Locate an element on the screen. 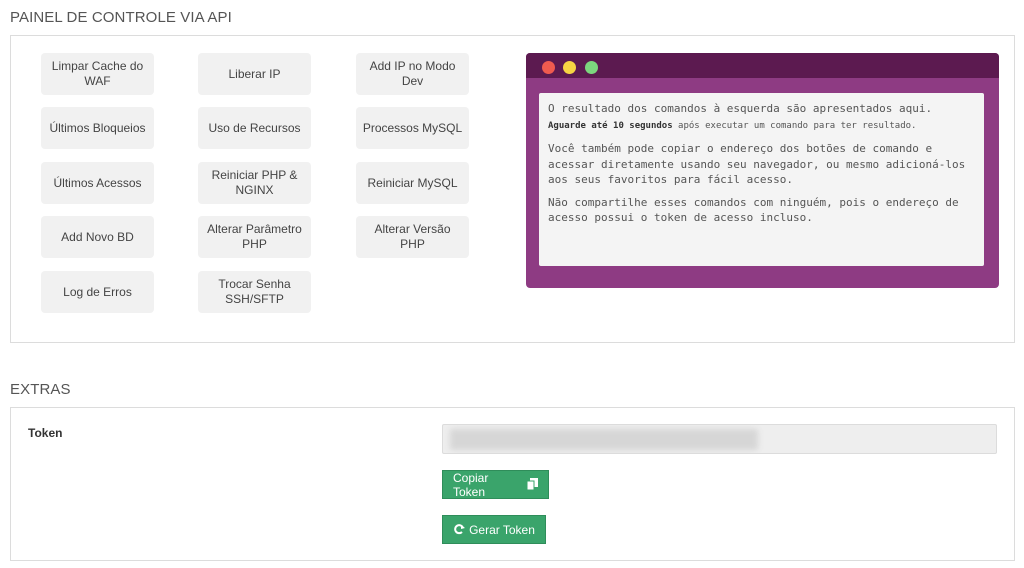 The image size is (1024, 568). uso-de-recursos-button: Uso de Recursos is located at coordinates (254, 128).